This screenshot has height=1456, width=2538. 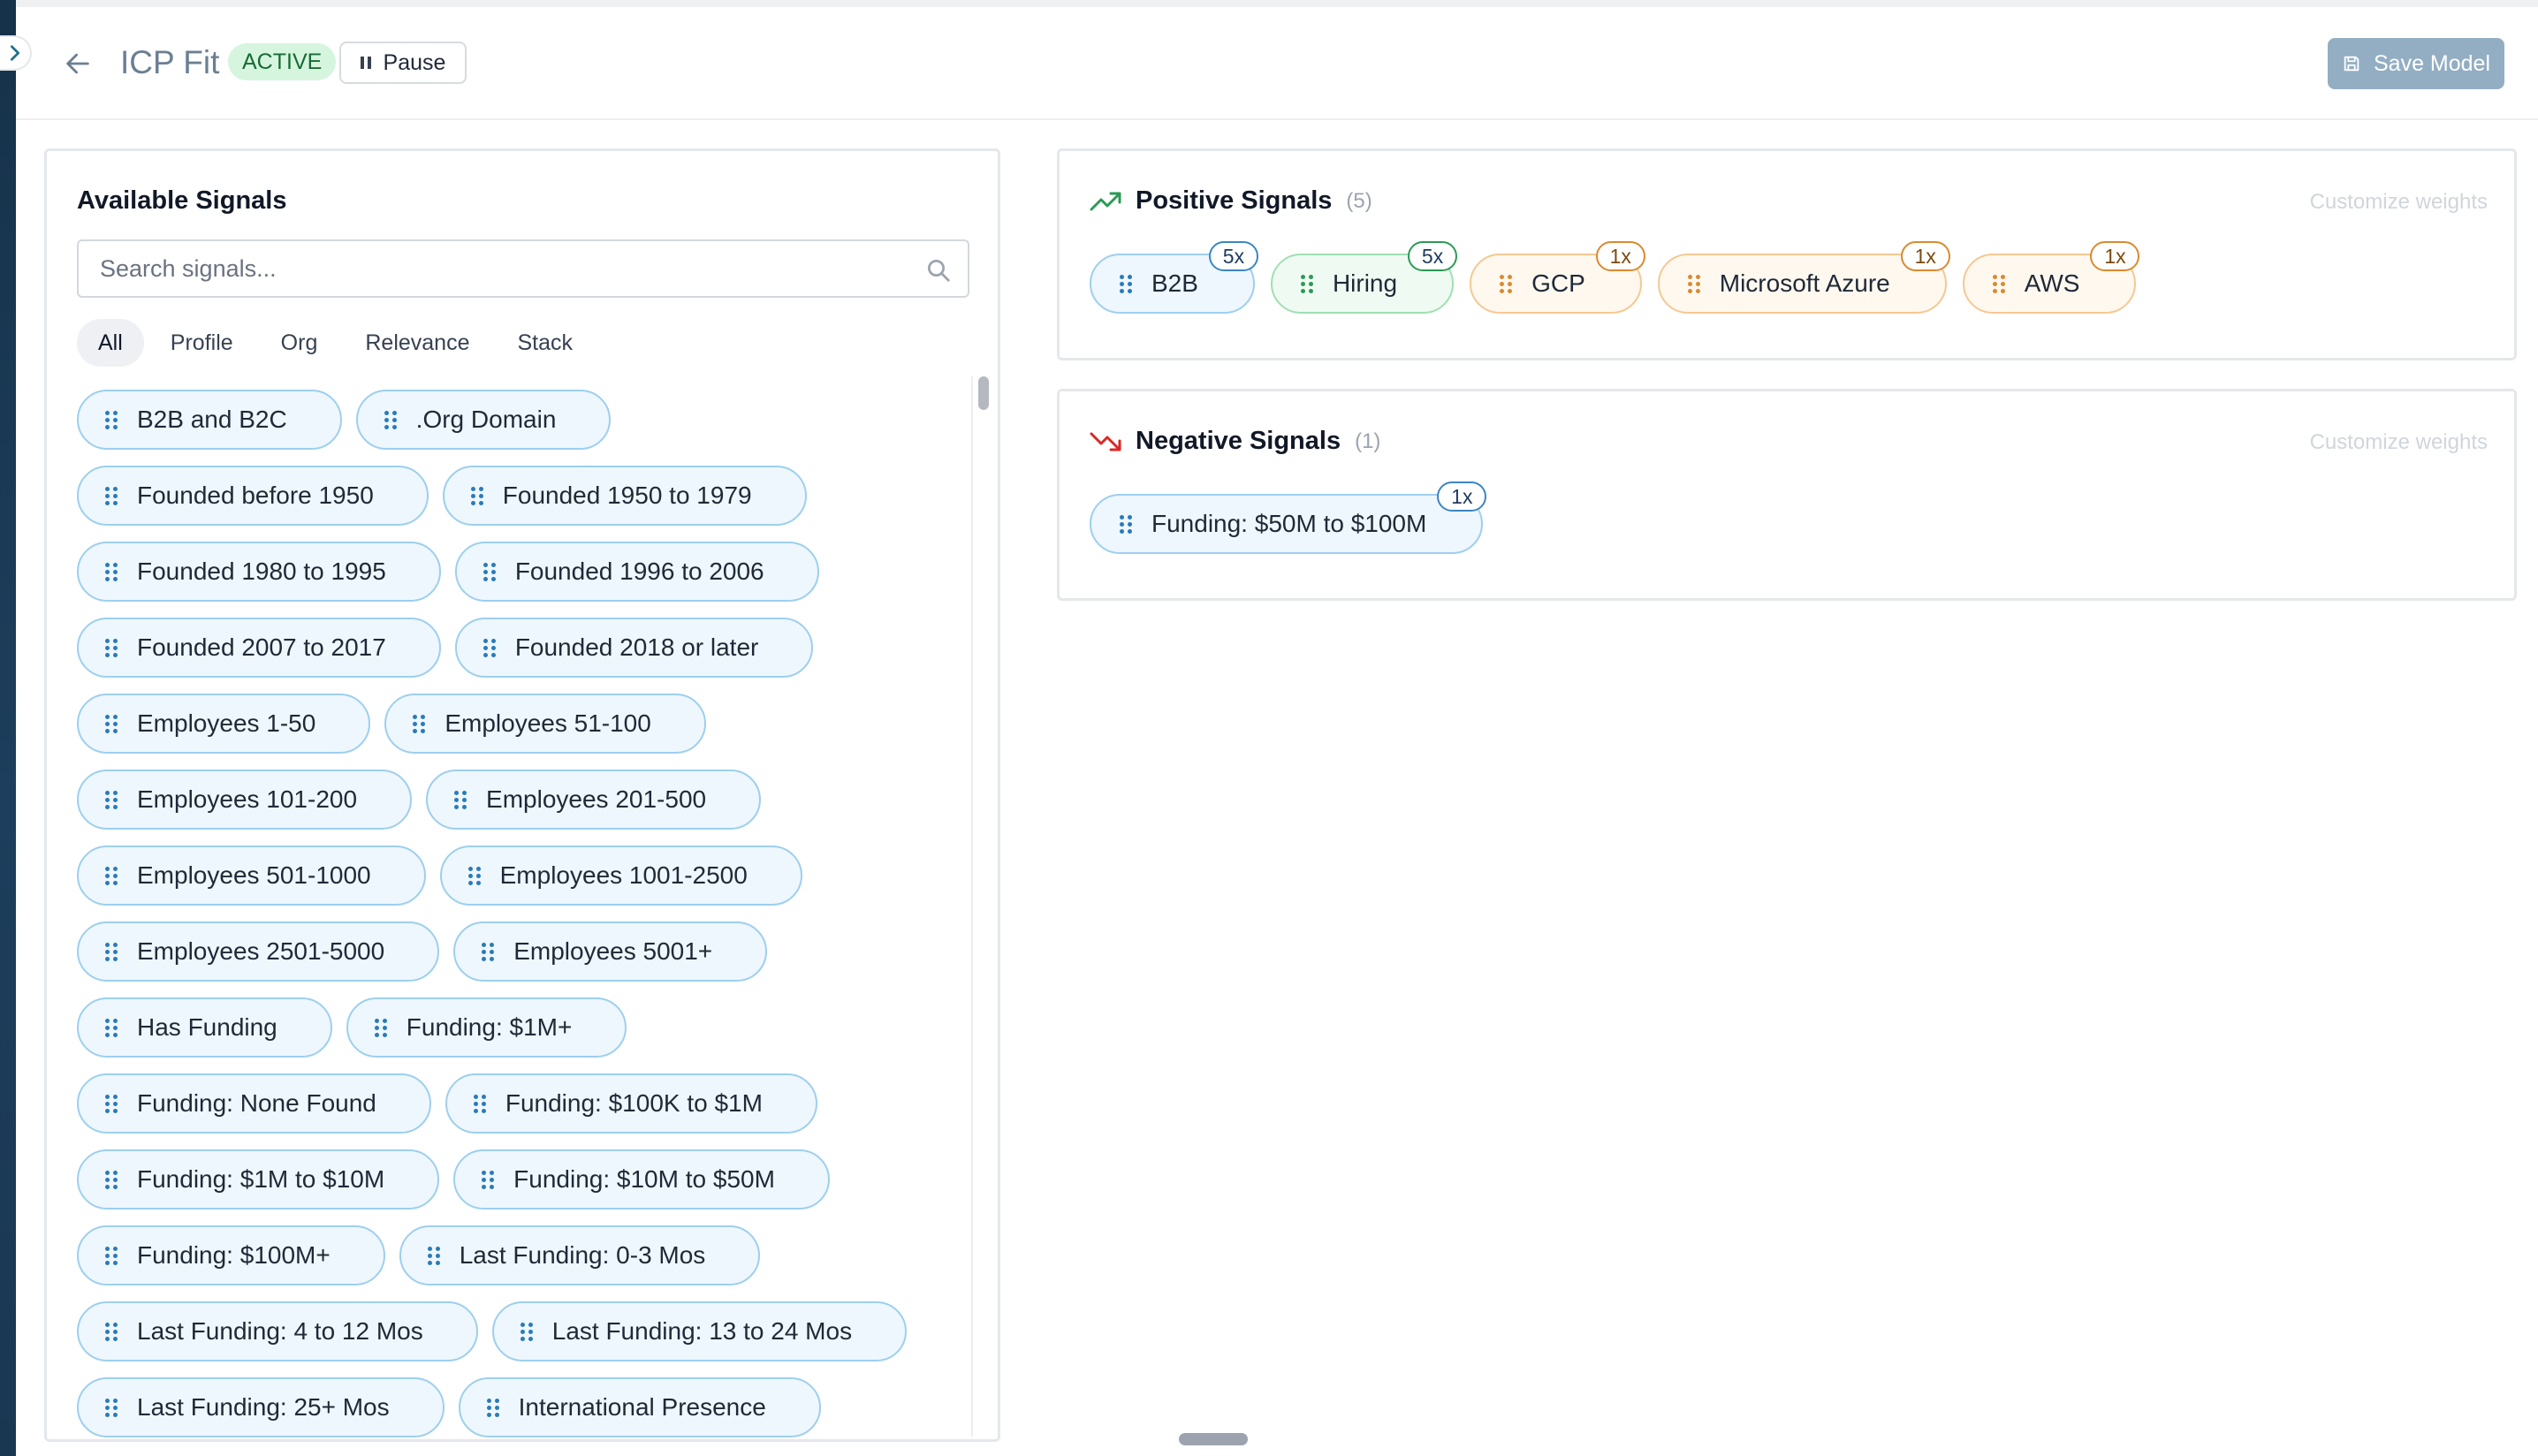 I want to click on back-button, so click(x=77, y=63).